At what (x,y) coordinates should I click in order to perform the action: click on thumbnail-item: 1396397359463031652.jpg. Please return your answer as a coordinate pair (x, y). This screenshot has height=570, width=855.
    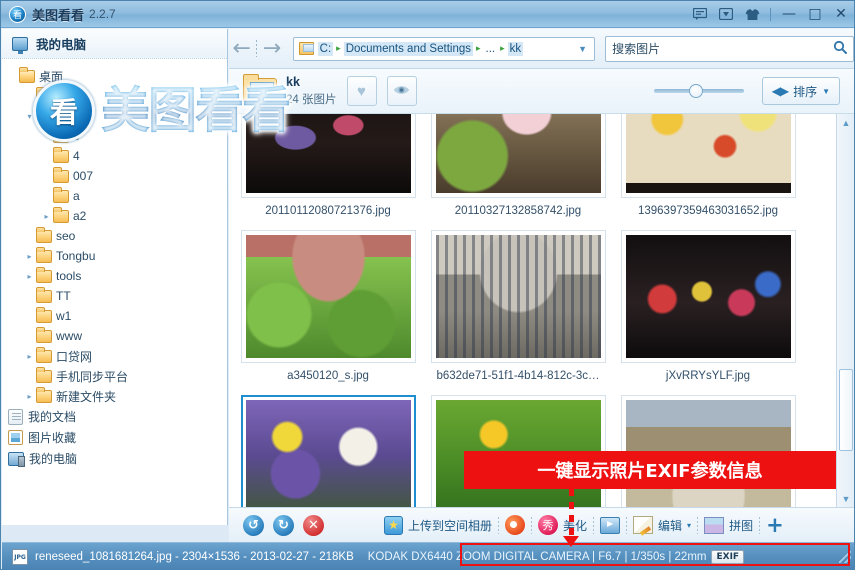
    Looking at the image, I should click on (708, 172).